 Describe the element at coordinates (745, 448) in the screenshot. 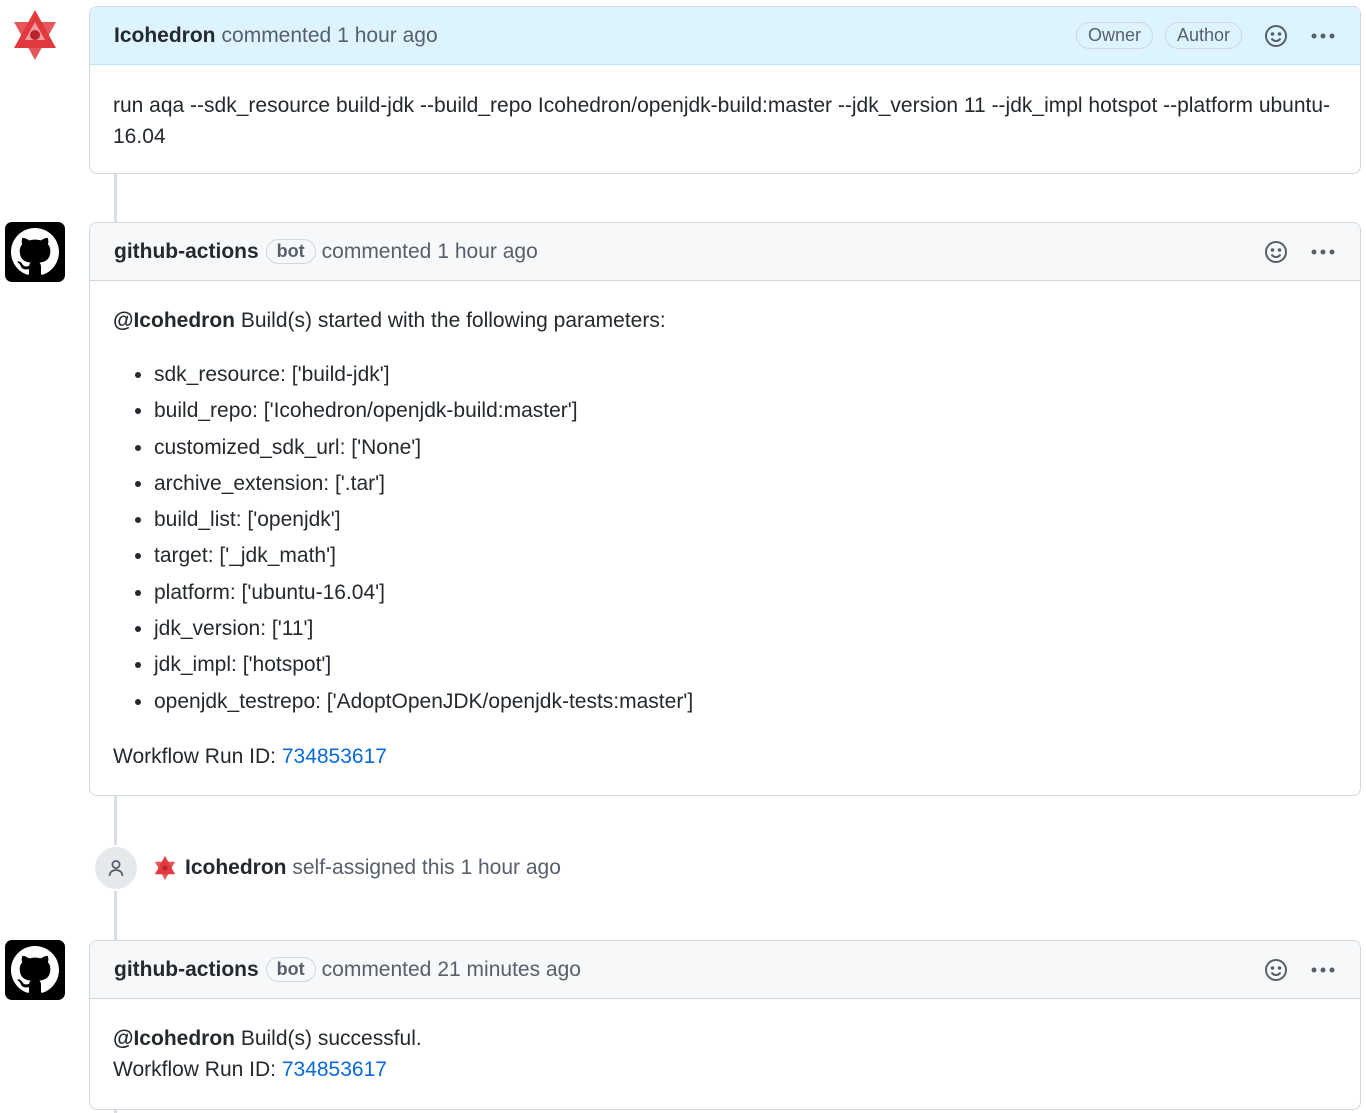

I see `list-item: customized_sdk_url: ['None']` at that location.